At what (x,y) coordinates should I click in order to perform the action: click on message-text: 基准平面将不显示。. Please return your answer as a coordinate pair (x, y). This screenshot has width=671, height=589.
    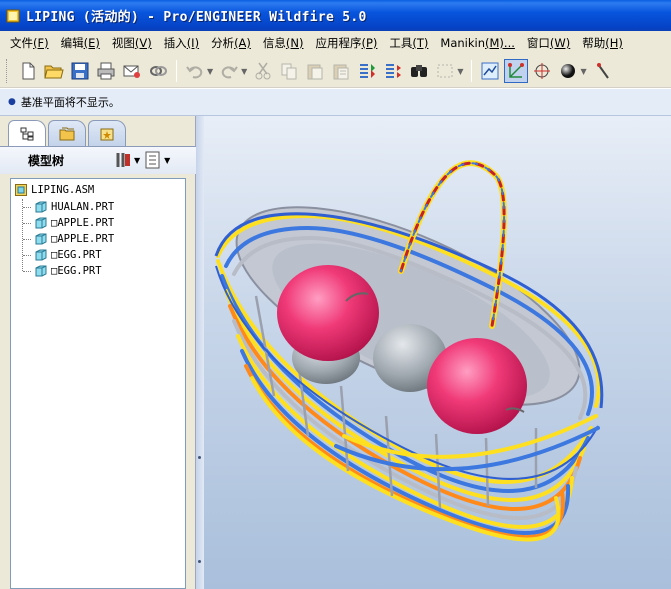
    Looking at the image, I should click on (70, 102).